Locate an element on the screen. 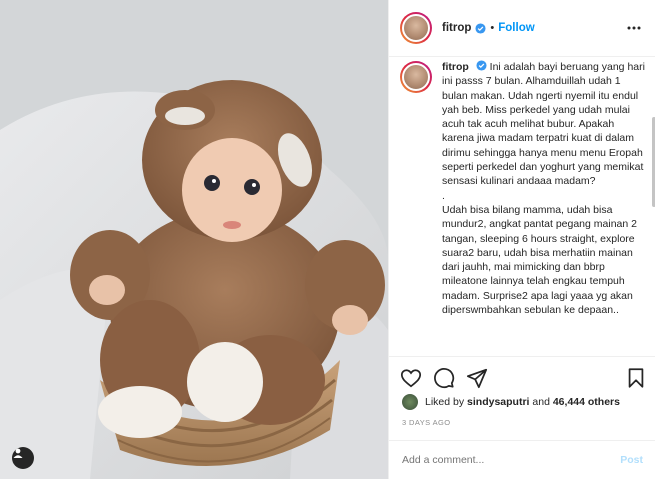 The height and width of the screenshot is (479, 655). liked-by-user: sindysaputri is located at coordinates (498, 402).